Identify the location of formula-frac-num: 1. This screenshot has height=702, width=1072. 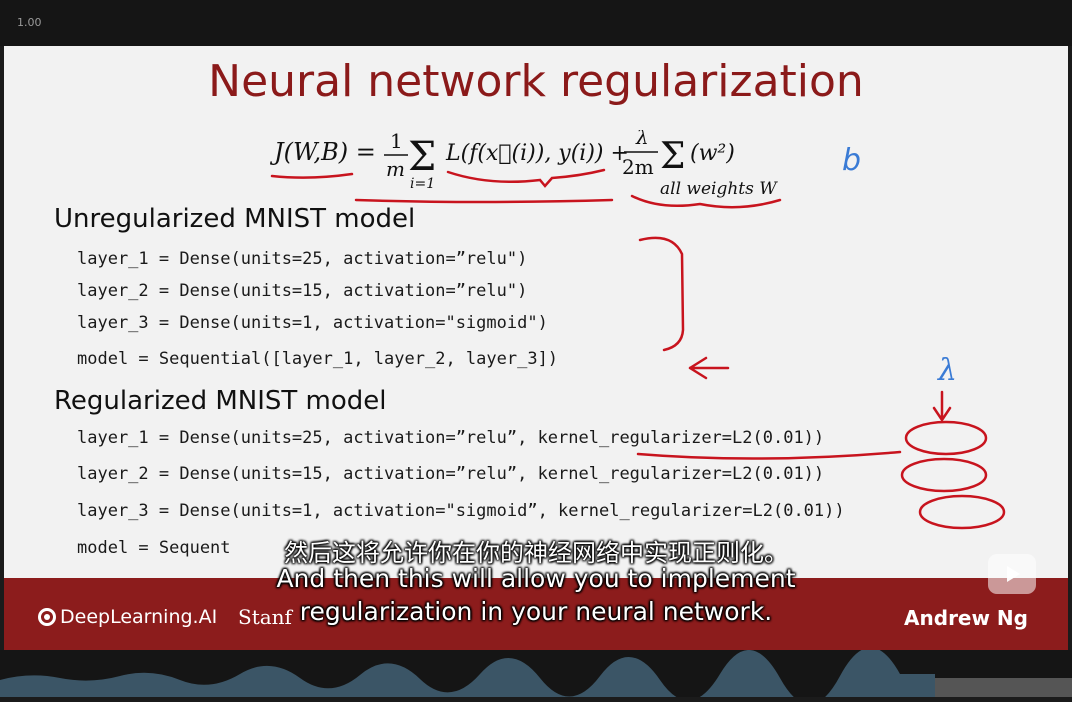
(396, 141).